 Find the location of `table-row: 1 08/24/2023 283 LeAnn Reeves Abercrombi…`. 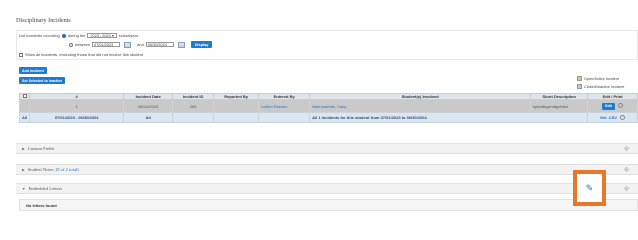

table-row: 1 08/24/2023 283 LeAnn Reeves Abercrombi… is located at coordinates (328, 106).